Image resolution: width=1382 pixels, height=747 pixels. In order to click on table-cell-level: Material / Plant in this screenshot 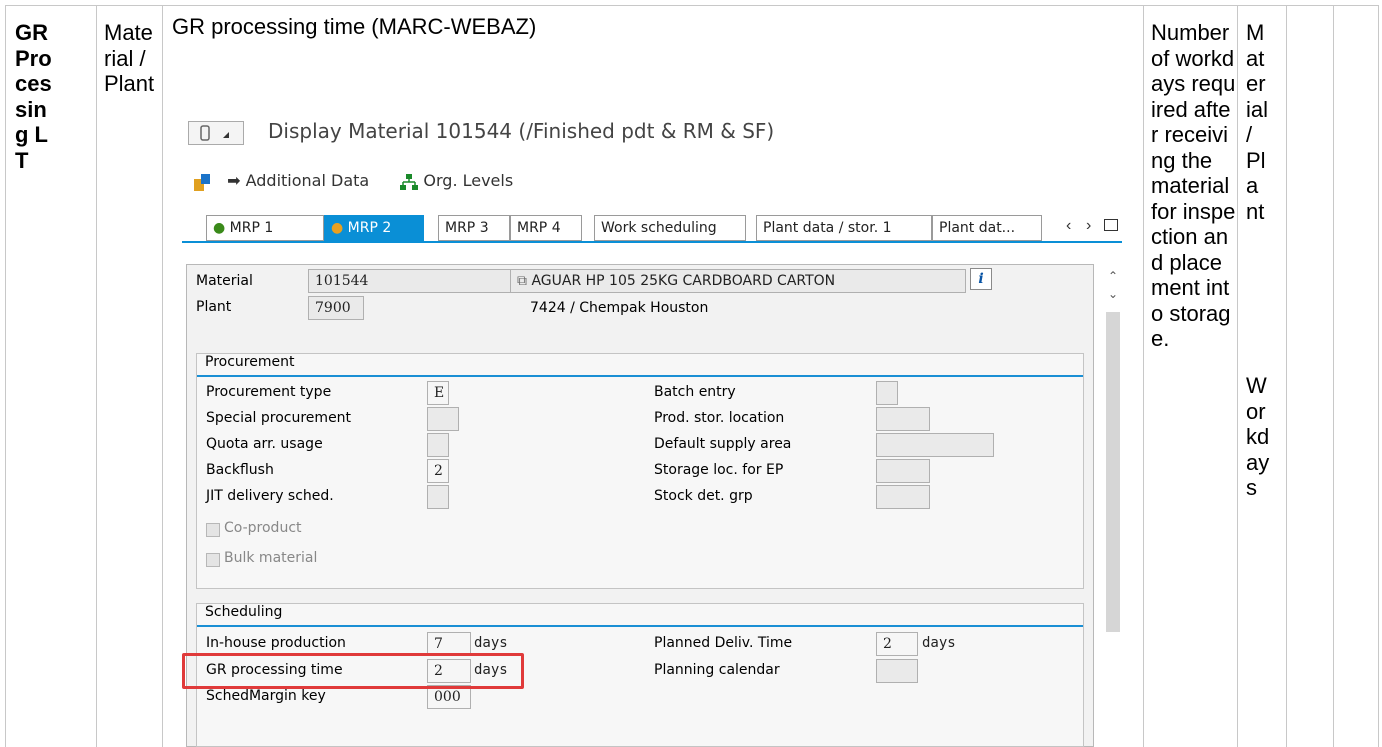, I will do `click(129, 58)`.